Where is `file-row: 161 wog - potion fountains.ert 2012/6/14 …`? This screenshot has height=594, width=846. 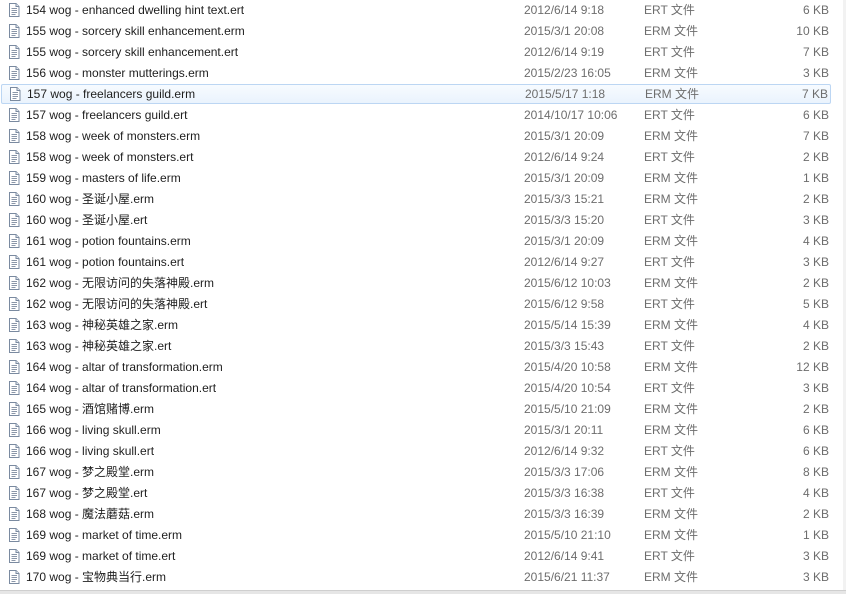 file-row: 161 wog - potion fountains.ert 2012/6/14 … is located at coordinates (416, 262).